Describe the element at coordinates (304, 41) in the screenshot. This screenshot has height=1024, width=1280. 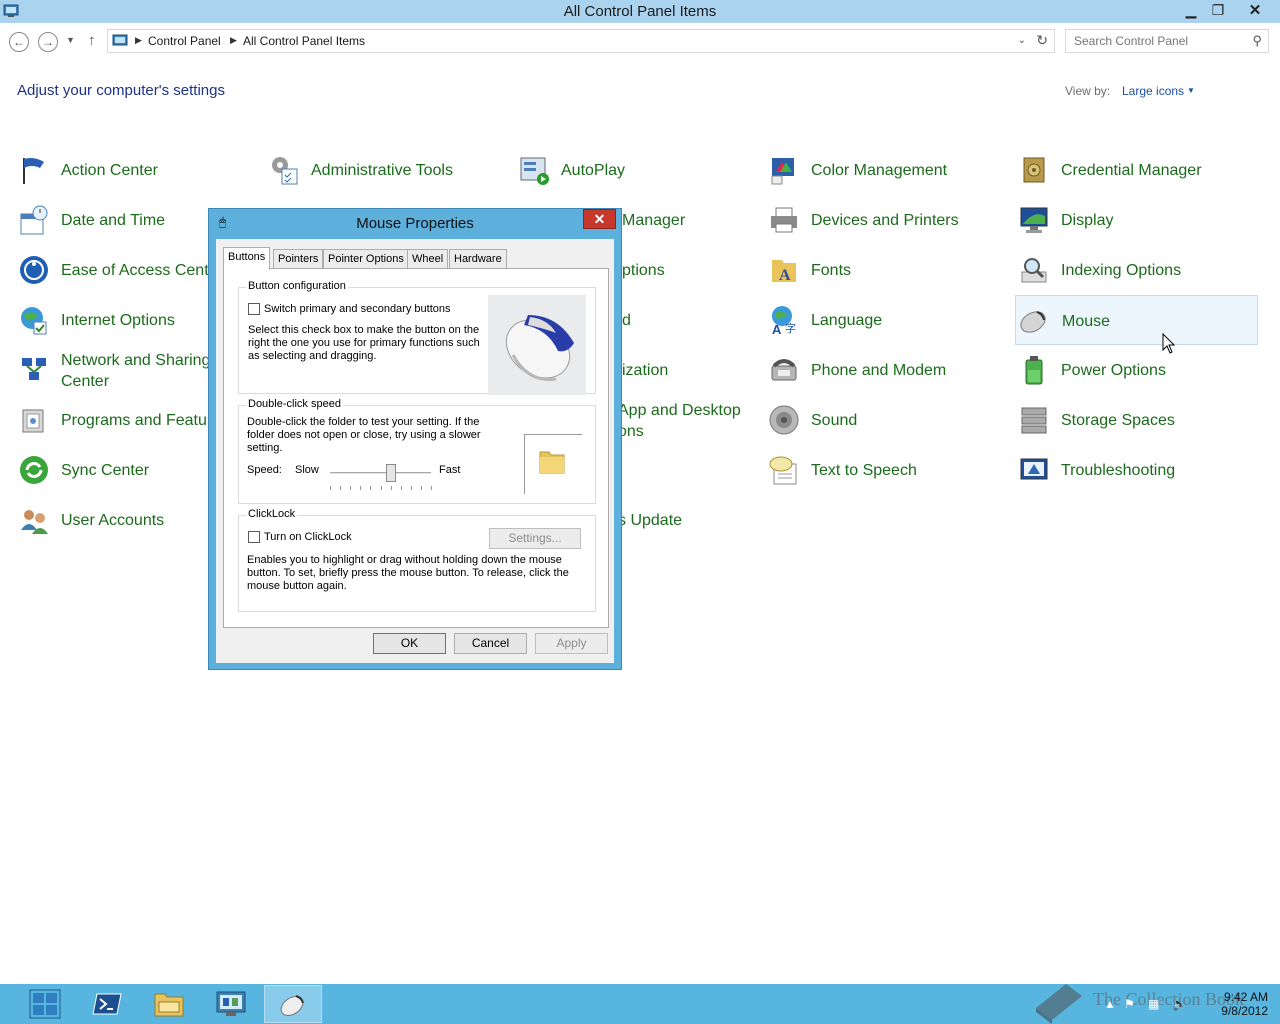
I see `breadcrumb-all-items: All Control Panel Items` at that location.